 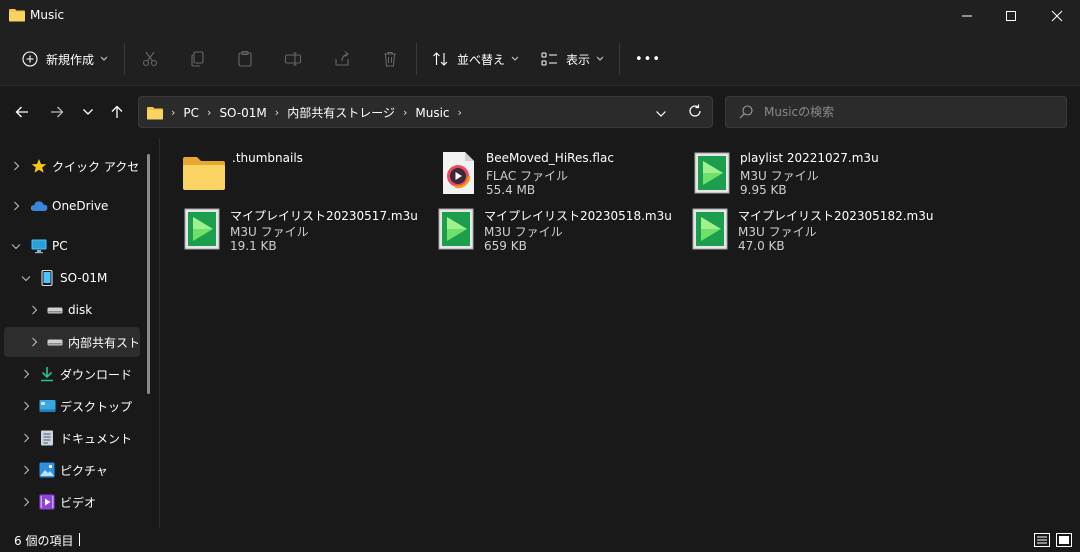 What do you see at coordinates (191, 113) in the screenshot?
I see `breadcrumb-pc: PC` at bounding box center [191, 113].